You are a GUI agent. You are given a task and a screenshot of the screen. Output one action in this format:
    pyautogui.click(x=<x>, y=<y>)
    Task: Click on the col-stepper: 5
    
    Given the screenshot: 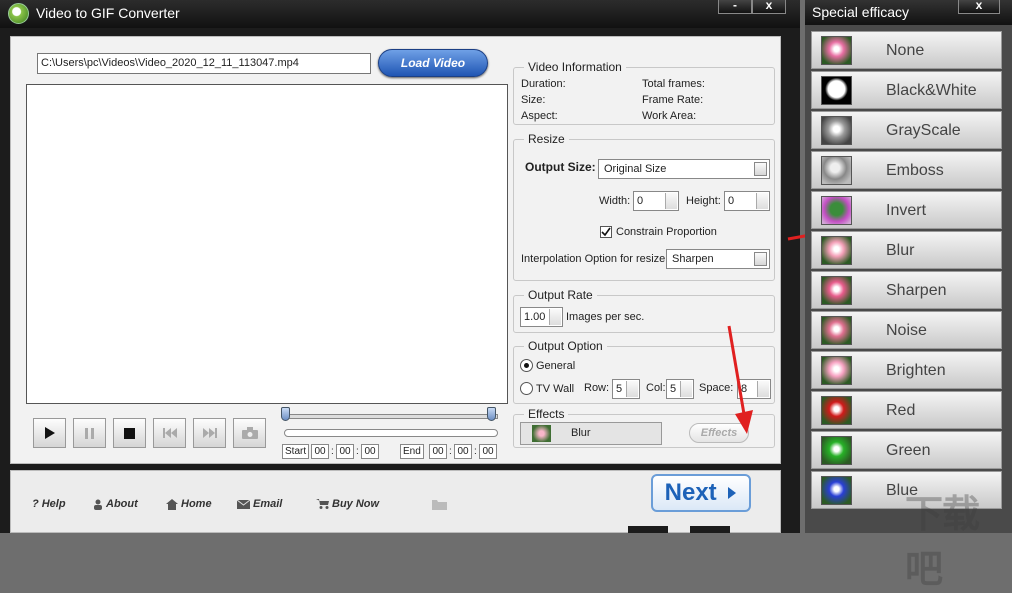 What is the action you would take?
    pyautogui.click(x=680, y=389)
    